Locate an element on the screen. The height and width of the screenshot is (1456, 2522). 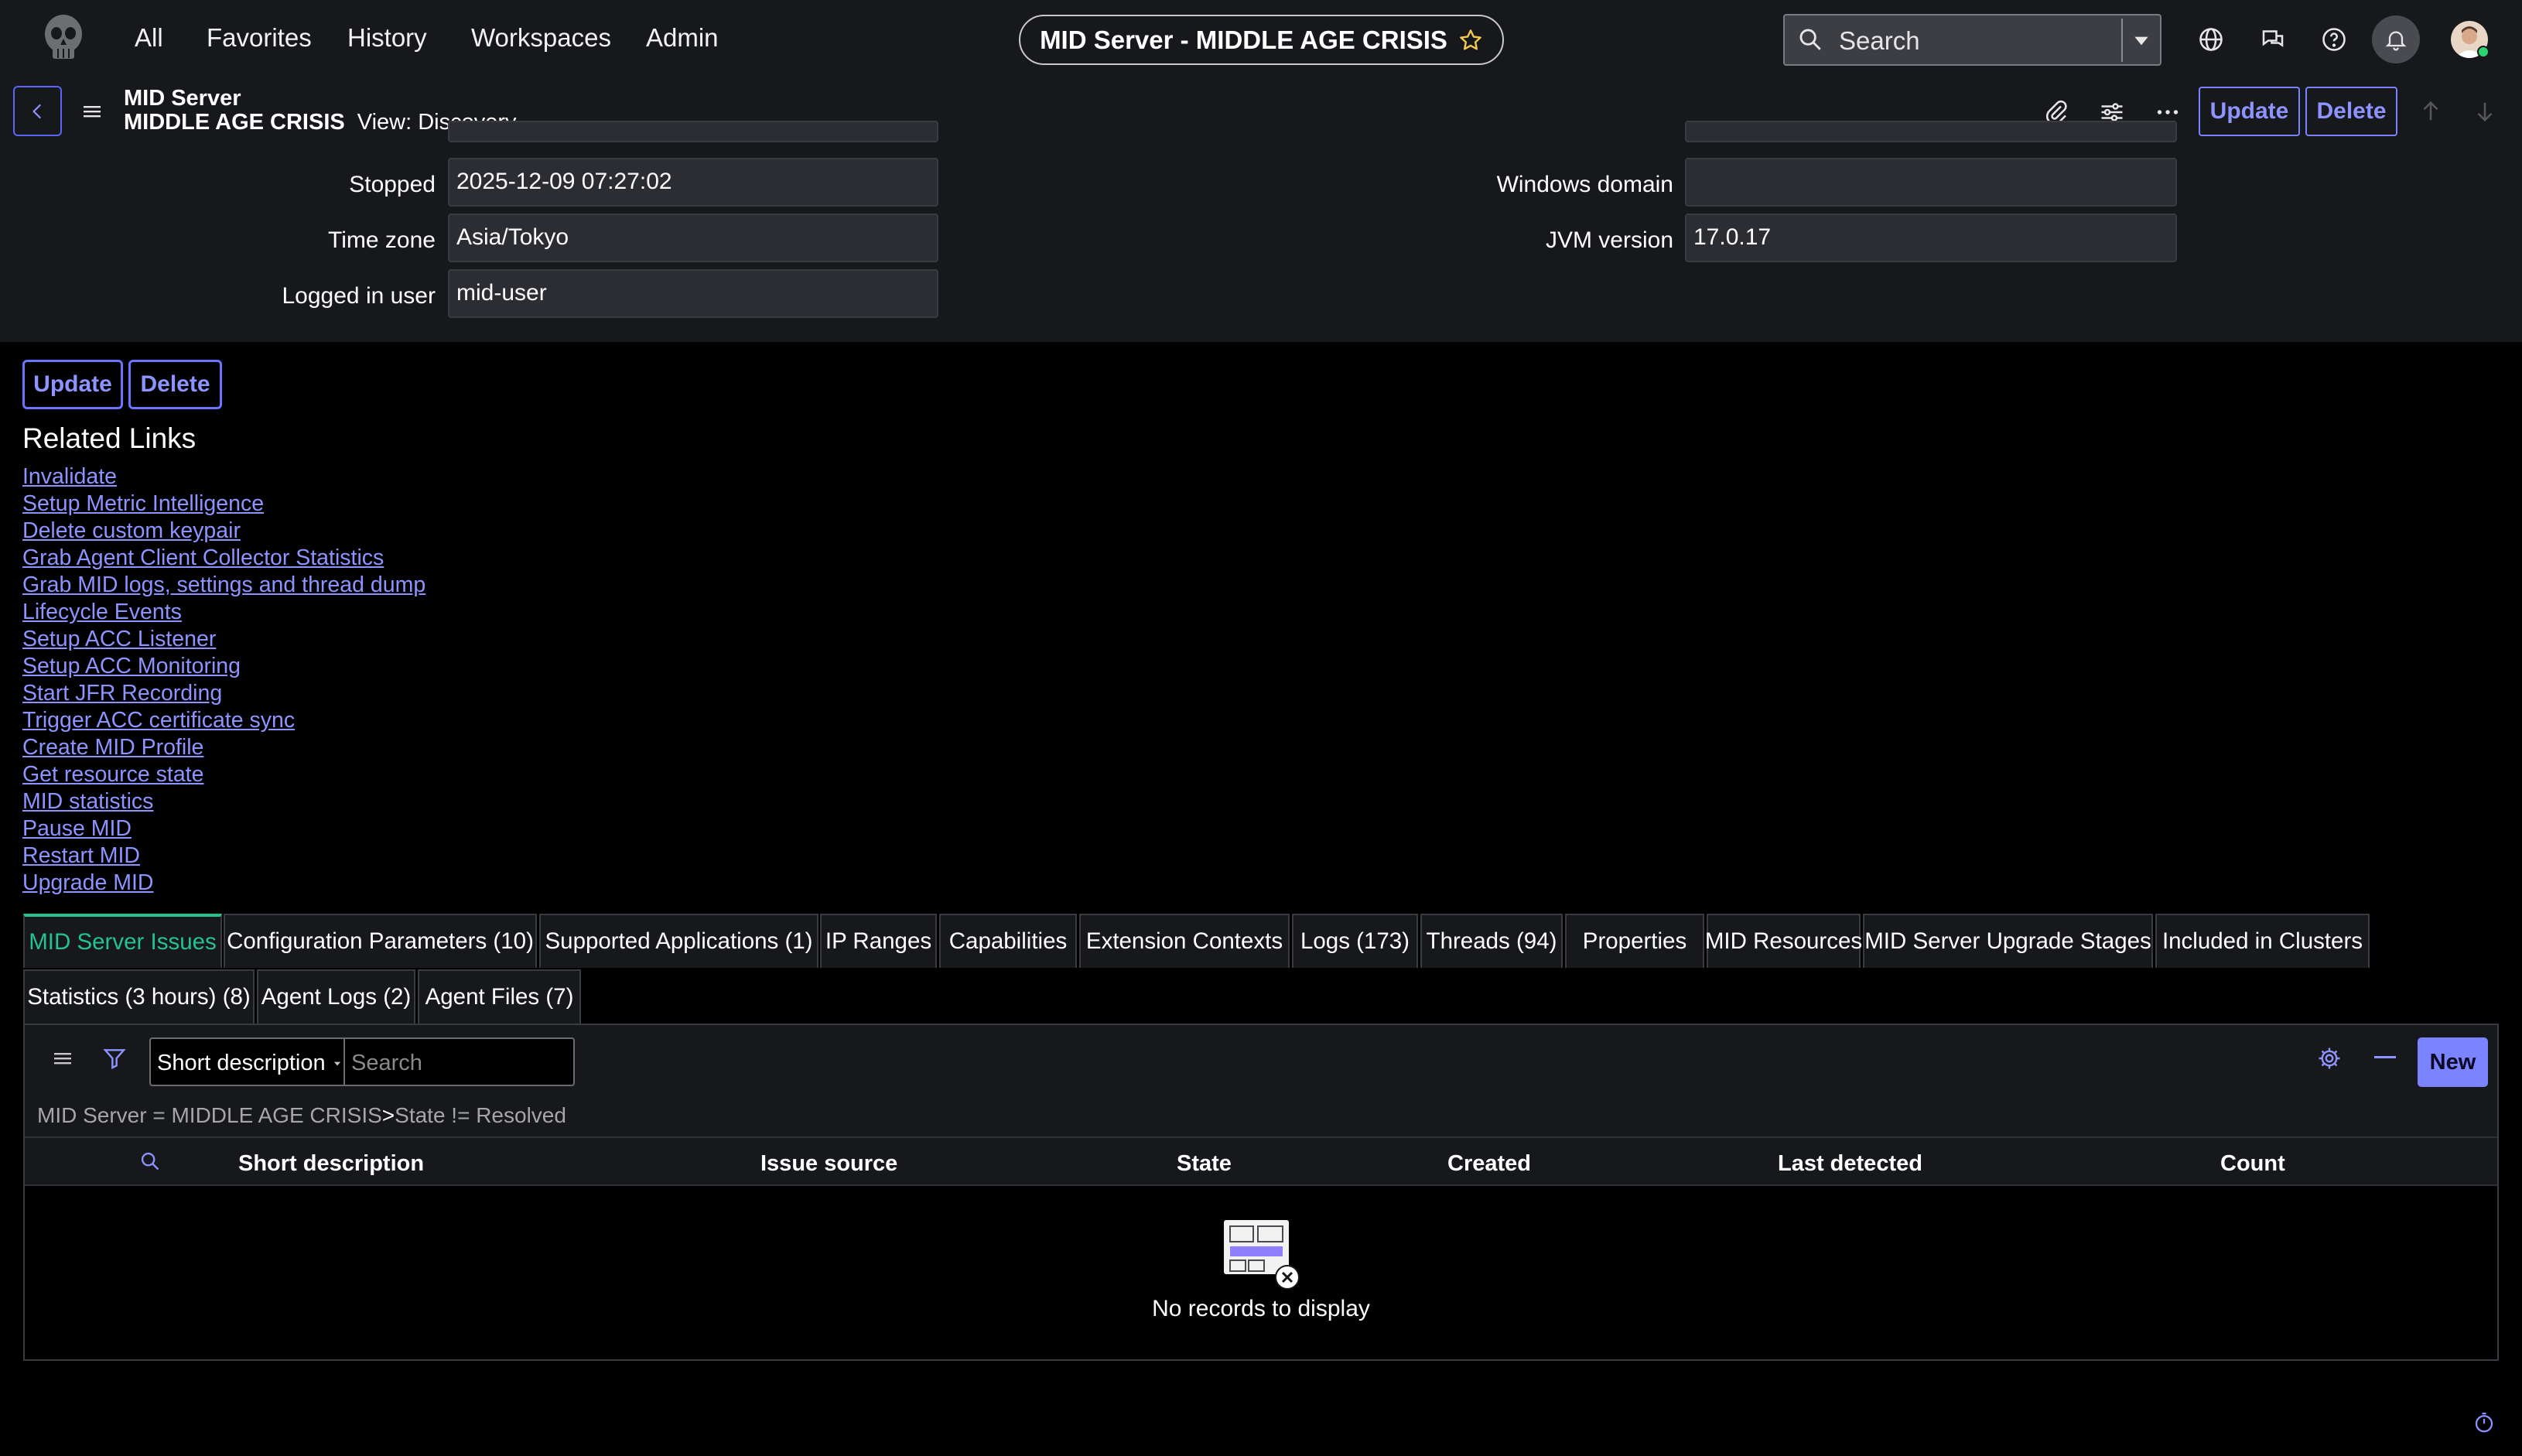
update-button: Update is located at coordinates (72, 385).